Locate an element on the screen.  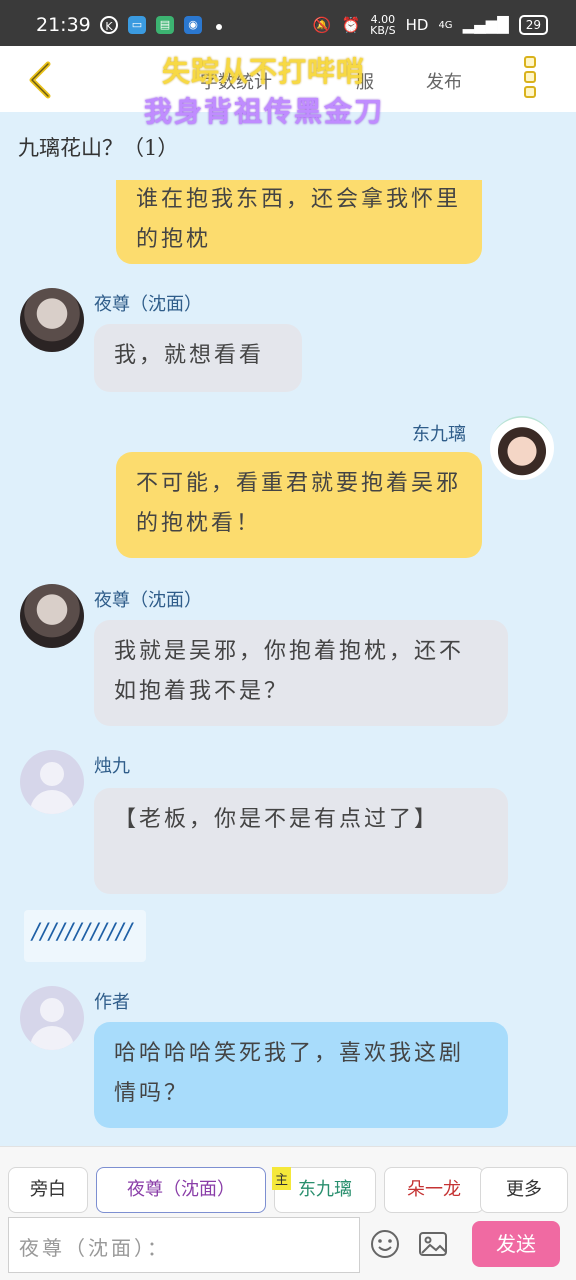
reader-app-icon: ▤ is located at coordinates (165, 25).